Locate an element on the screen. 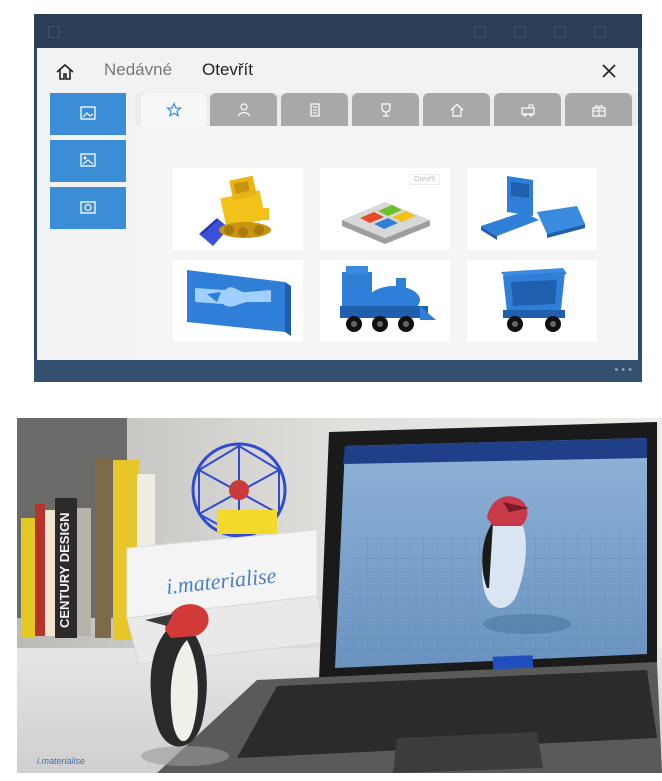 The image size is (662, 781). image-icon is located at coordinates (88, 113).